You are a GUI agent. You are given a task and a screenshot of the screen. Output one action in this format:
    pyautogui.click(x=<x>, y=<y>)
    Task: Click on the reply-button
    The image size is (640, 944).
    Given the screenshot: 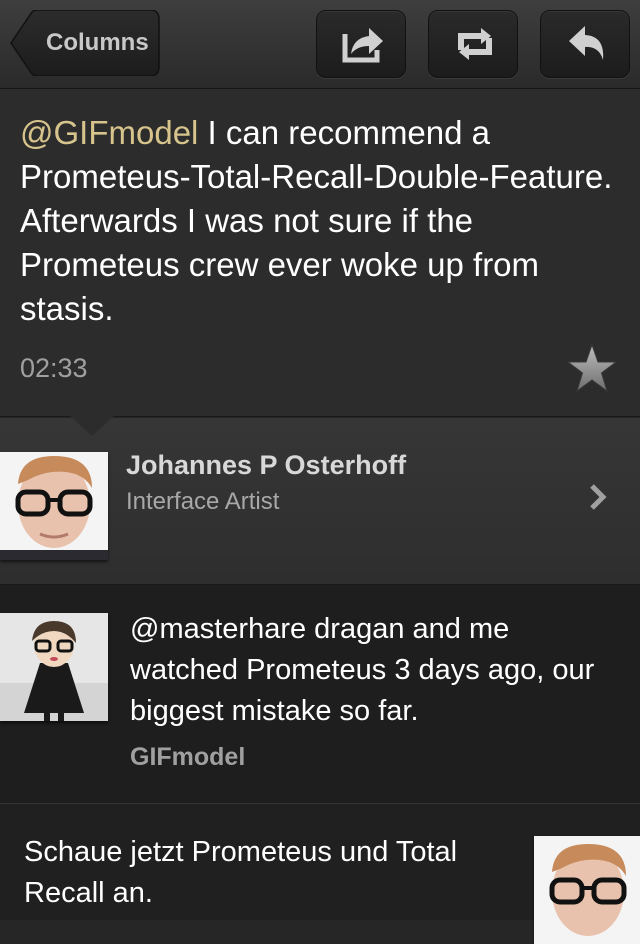 What is the action you would take?
    pyautogui.click(x=585, y=44)
    